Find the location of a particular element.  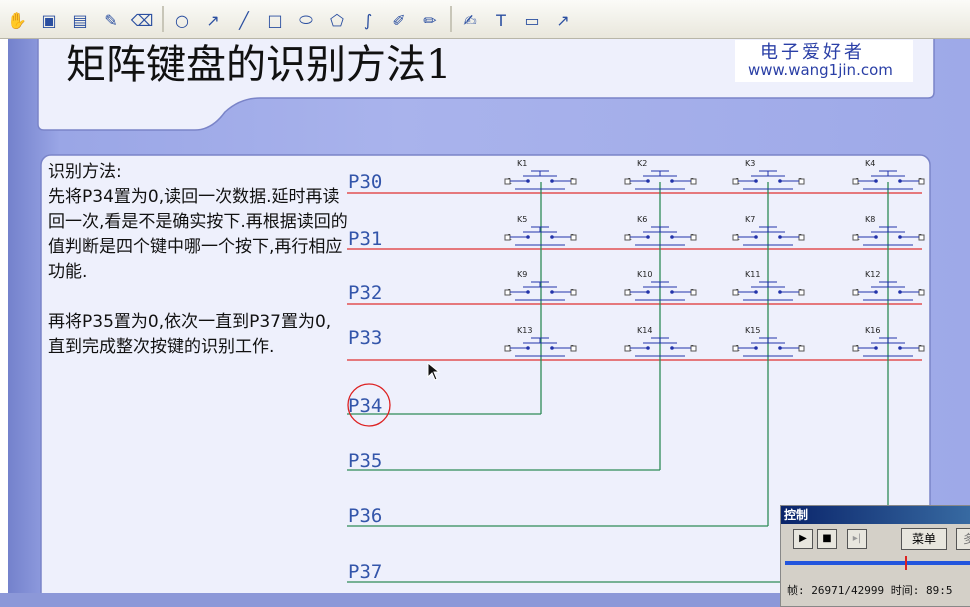

key-label: K10 is located at coordinates (644, 274).